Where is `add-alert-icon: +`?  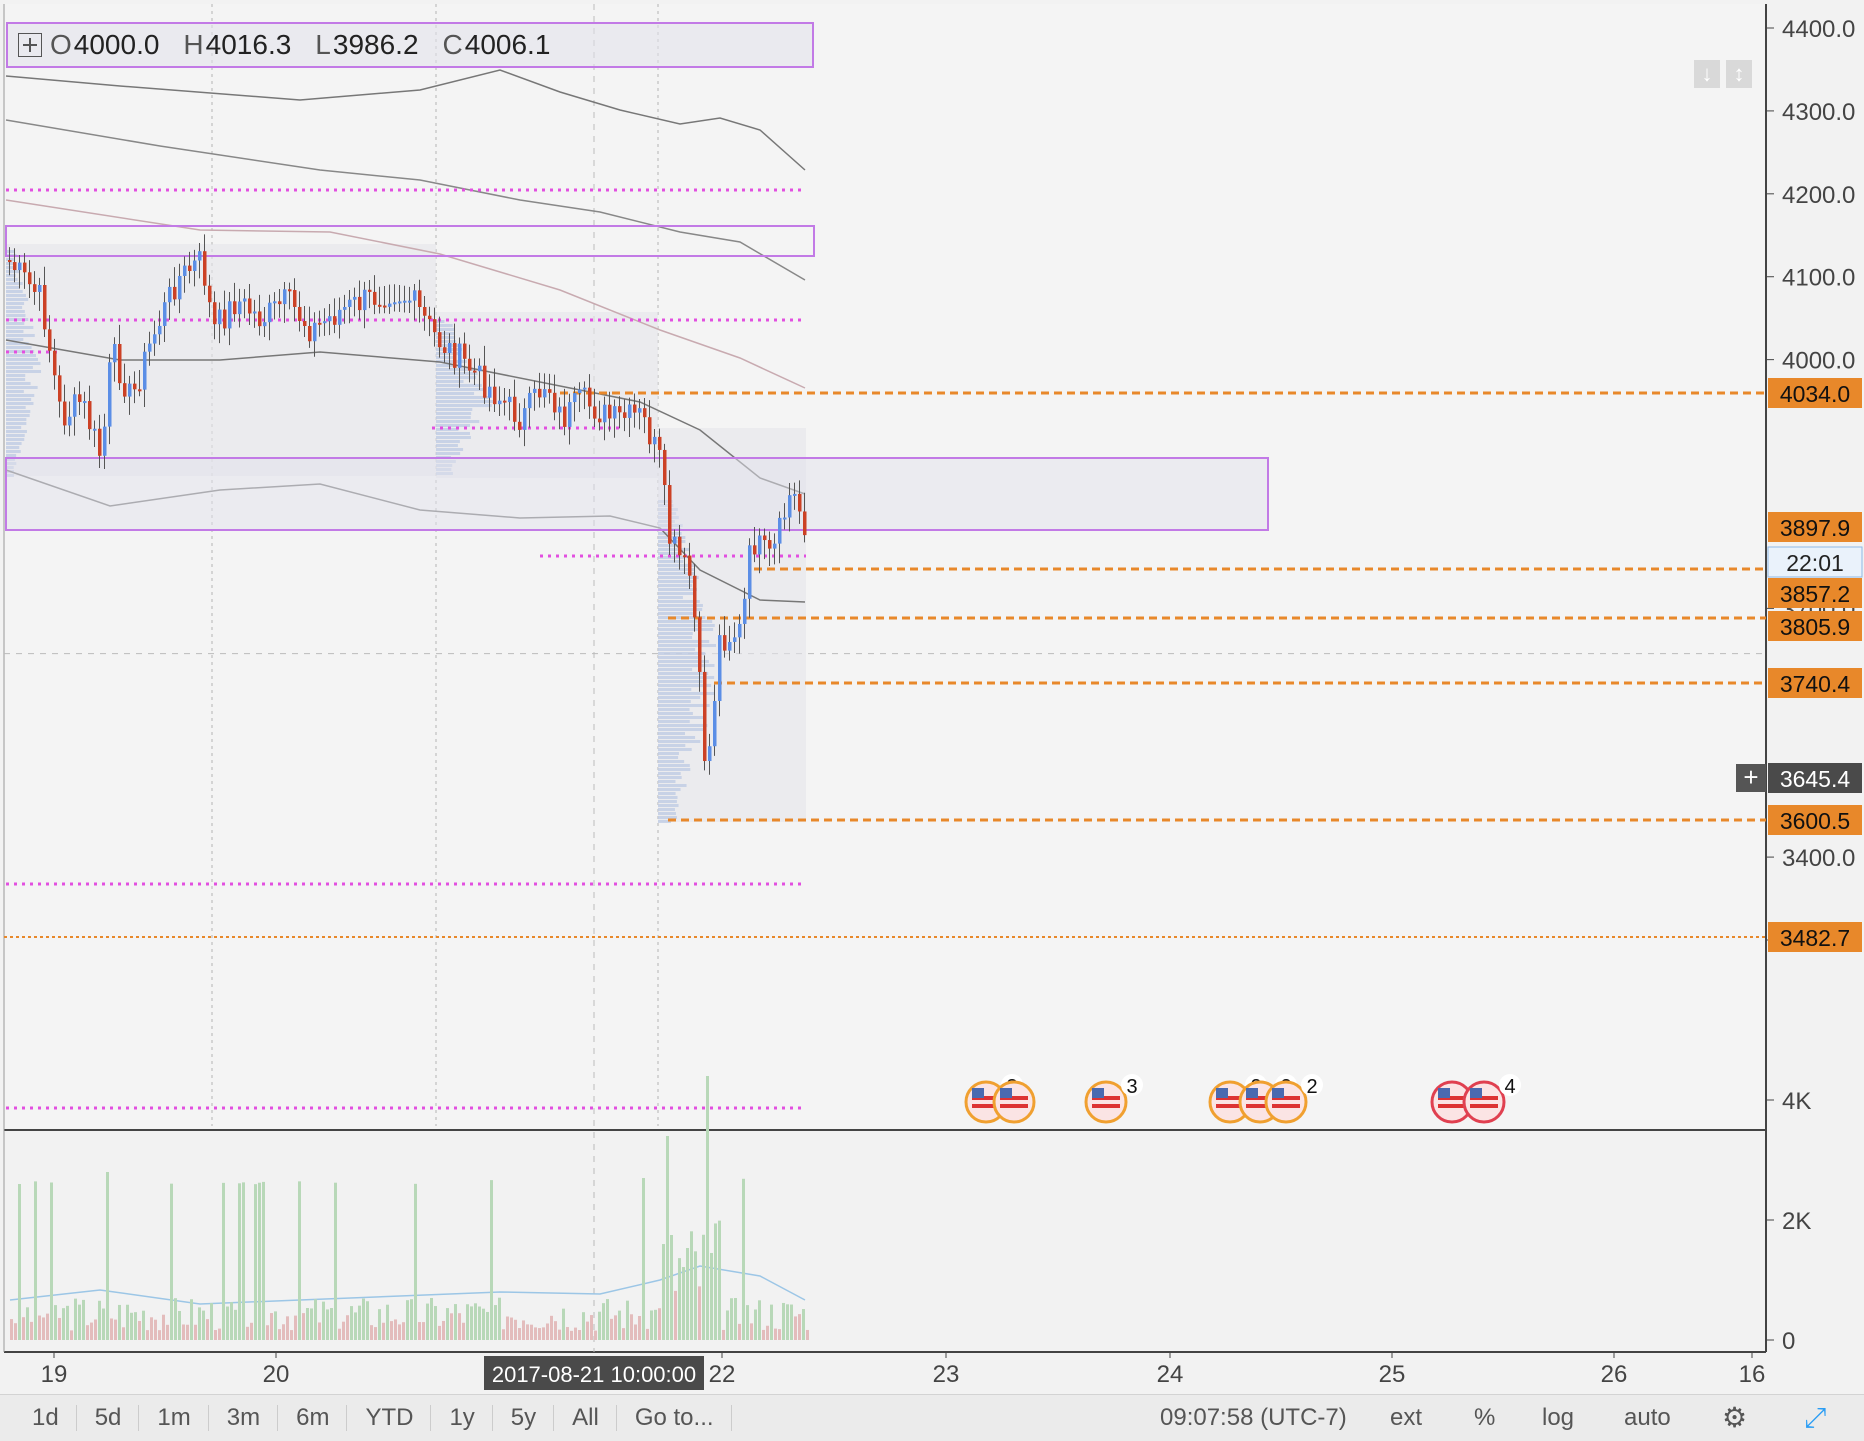
add-alert-icon: + is located at coordinates (1751, 778).